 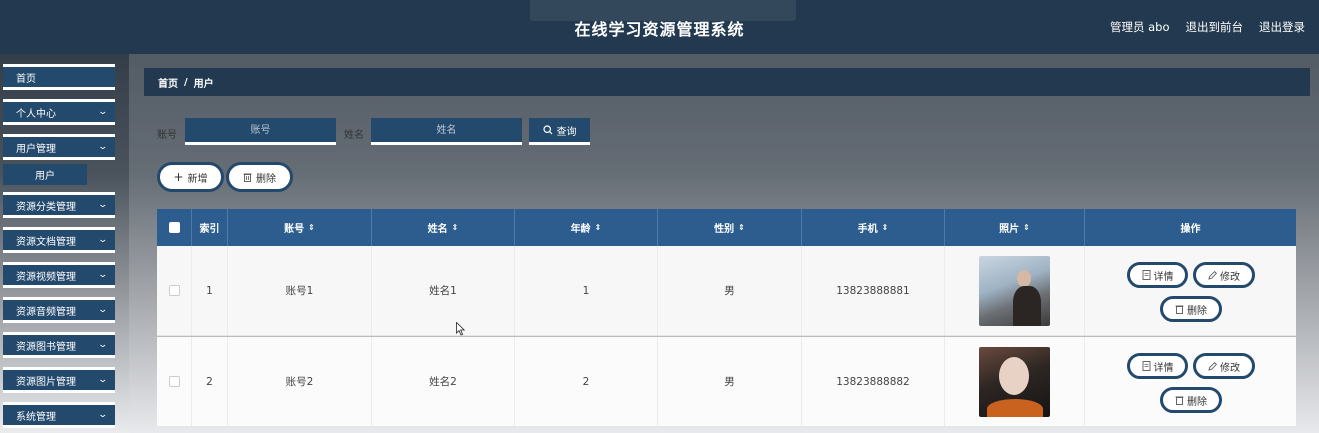 I want to click on cell-phone: 13823888882, so click(x=873, y=381).